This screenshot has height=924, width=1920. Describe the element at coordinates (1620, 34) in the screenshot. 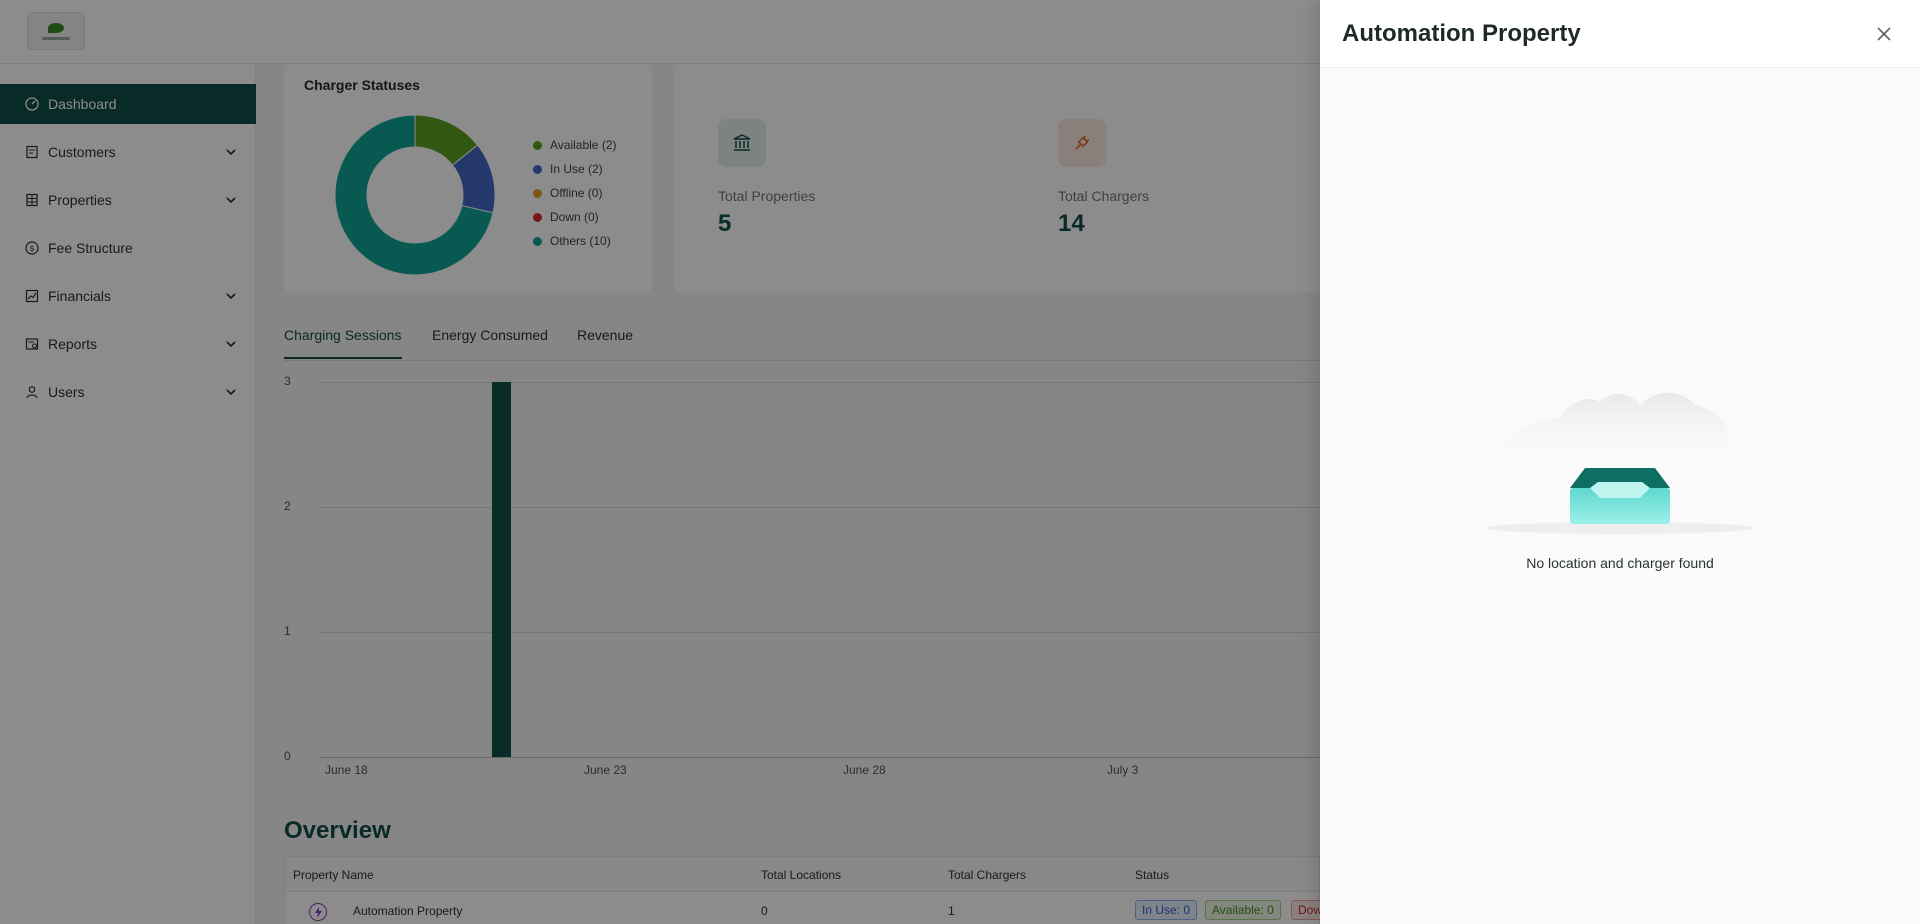

I see `drawer-header: Automation Property` at that location.